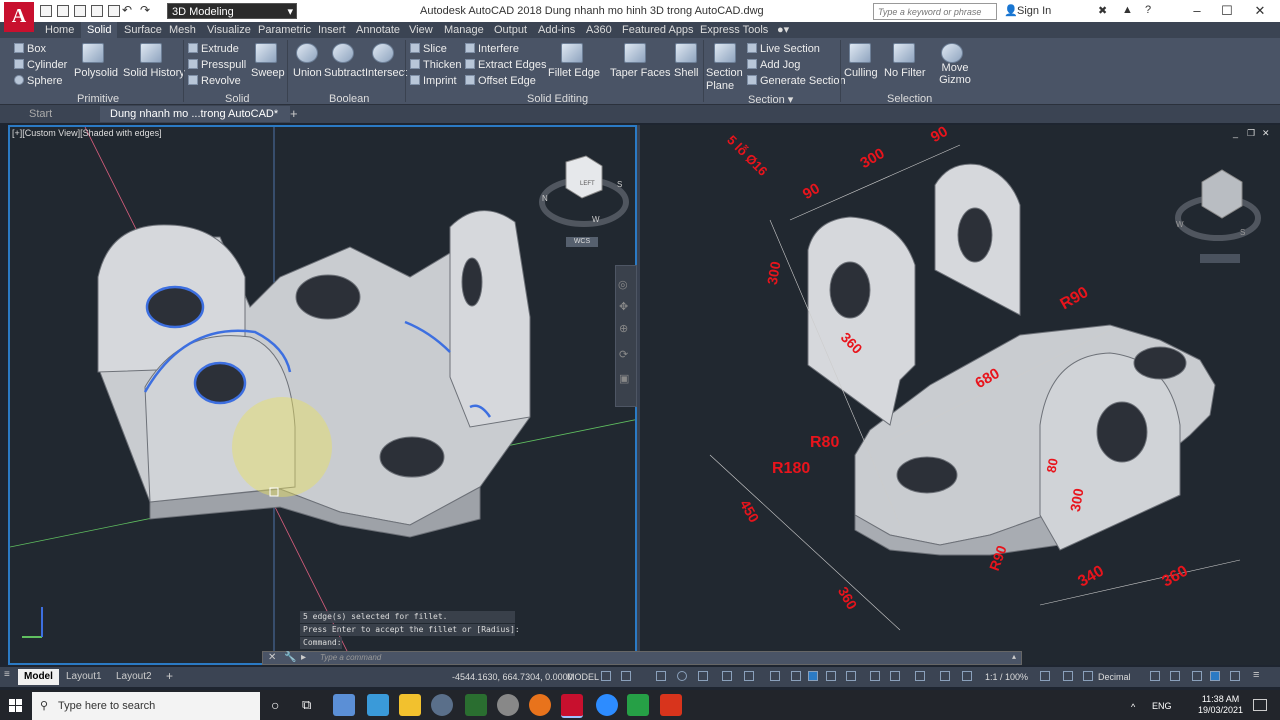 This screenshot has width=1280, height=720. What do you see at coordinates (671, 705) in the screenshot?
I see `recorder-app-icon` at bounding box center [671, 705].